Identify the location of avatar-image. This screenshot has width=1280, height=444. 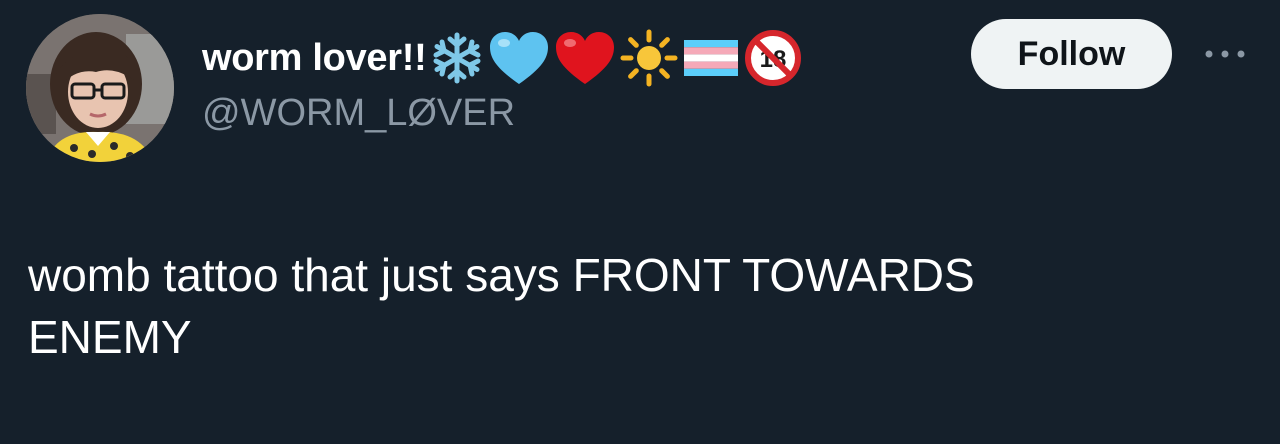
(100, 88).